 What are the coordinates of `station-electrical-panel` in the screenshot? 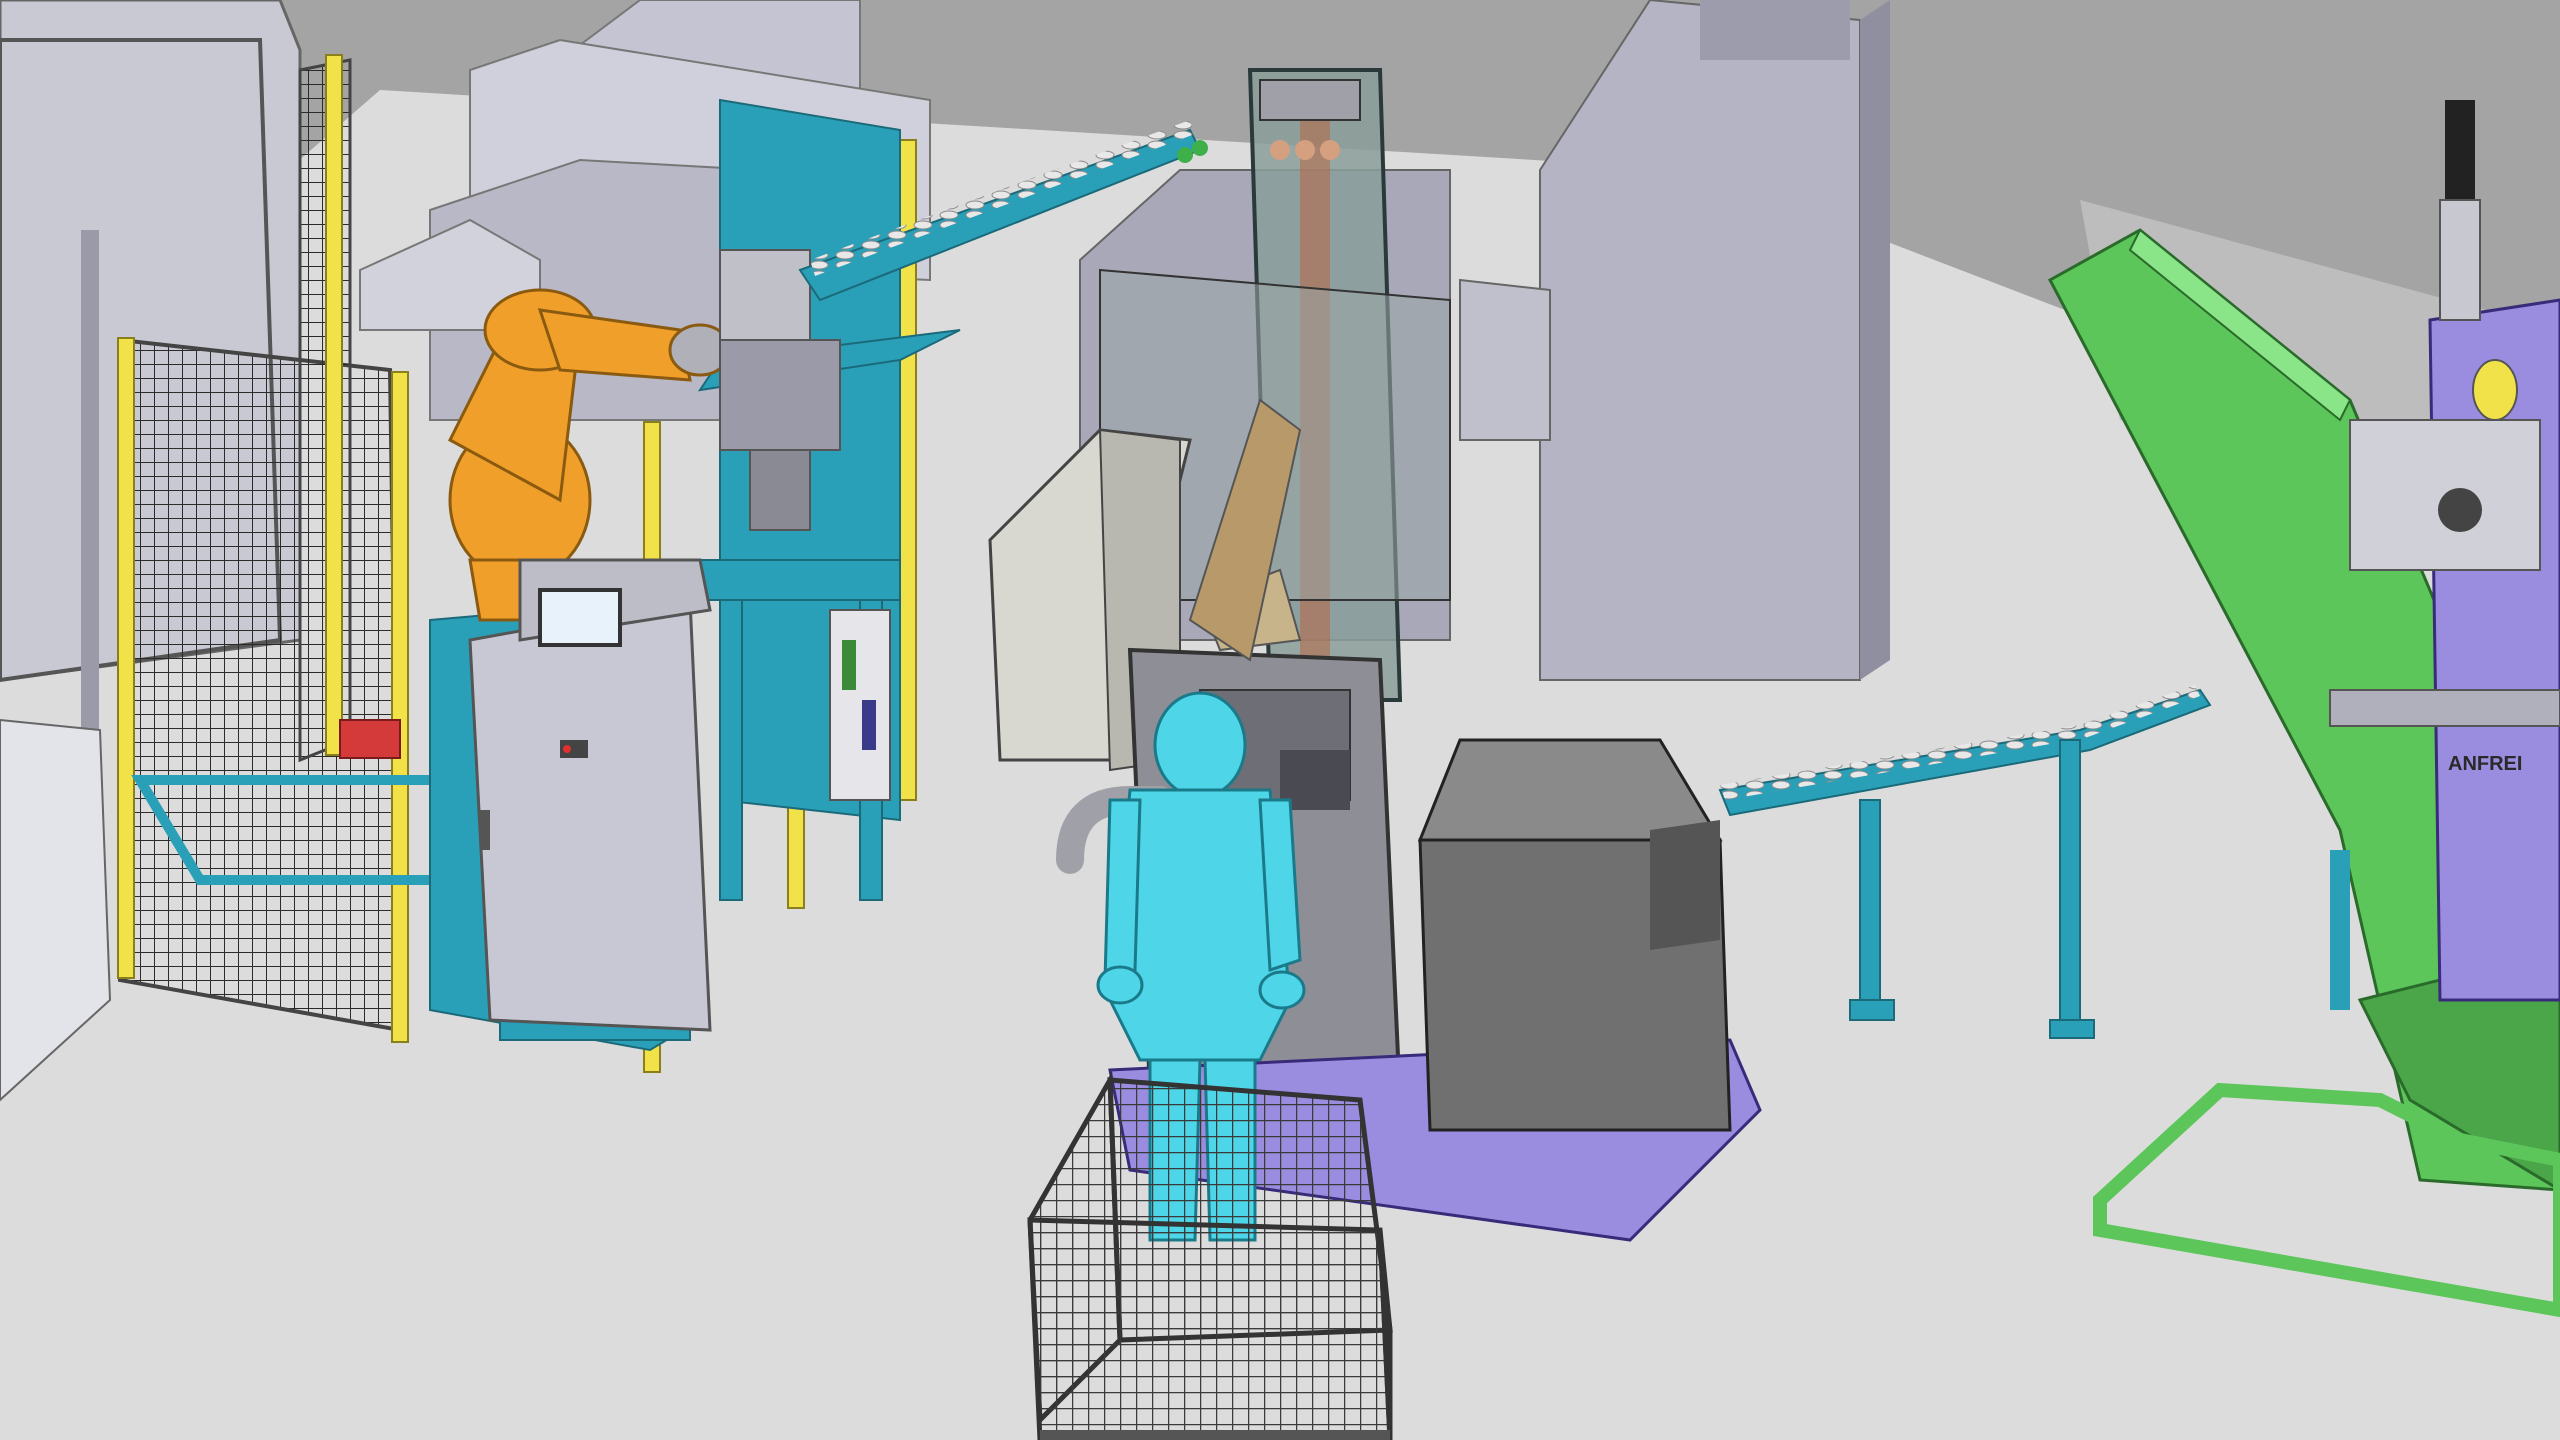 It's located at (860, 705).